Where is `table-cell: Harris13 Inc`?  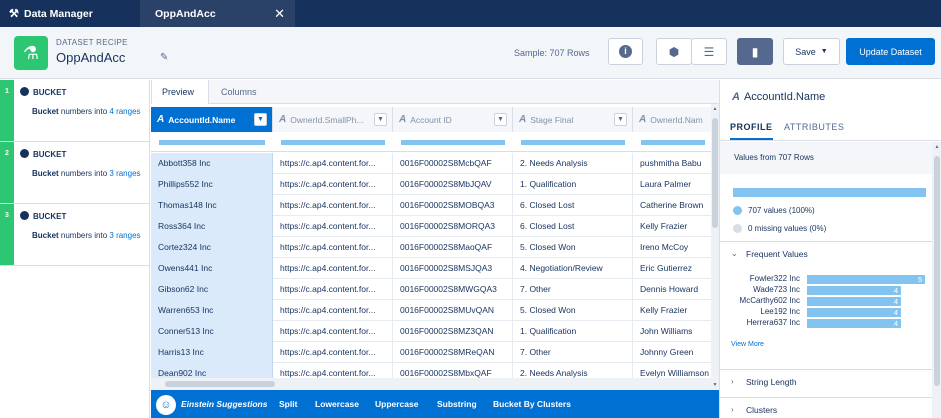
table-cell: Harris13 Inc is located at coordinates (212, 352).